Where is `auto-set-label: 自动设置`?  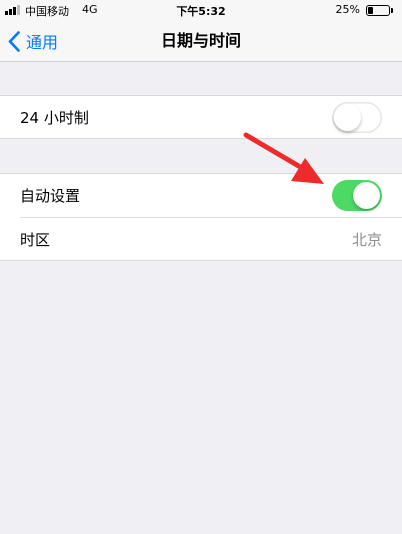 auto-set-label: 自动设置 is located at coordinates (50, 196).